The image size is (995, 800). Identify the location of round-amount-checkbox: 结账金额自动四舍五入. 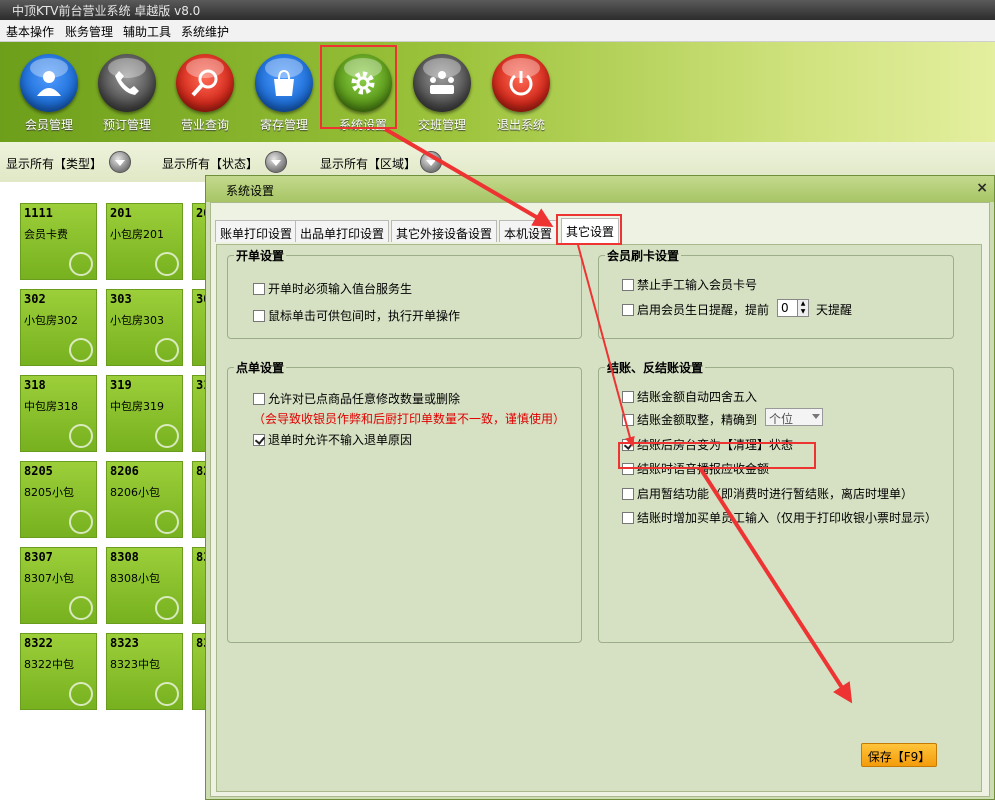
(689, 396).